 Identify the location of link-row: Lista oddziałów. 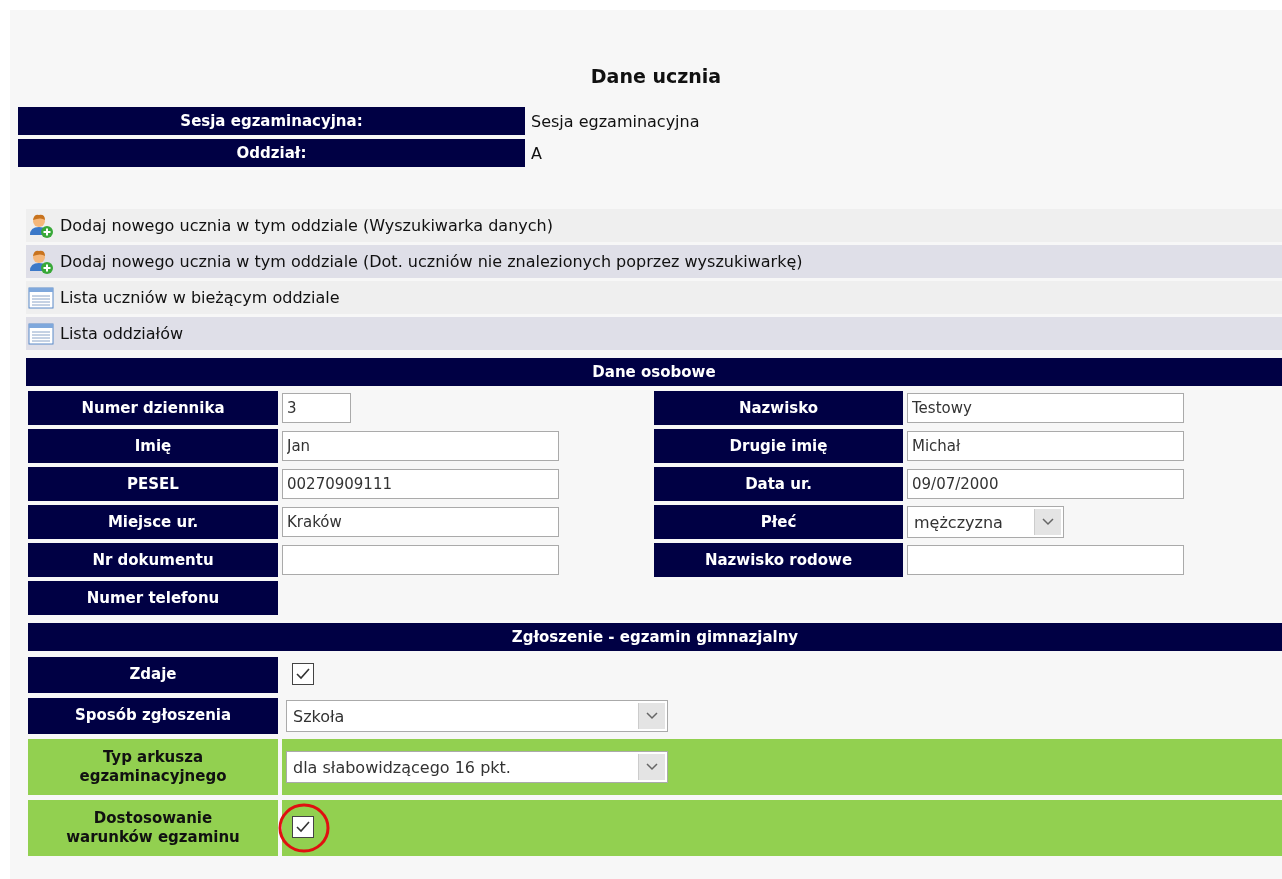
(654, 333).